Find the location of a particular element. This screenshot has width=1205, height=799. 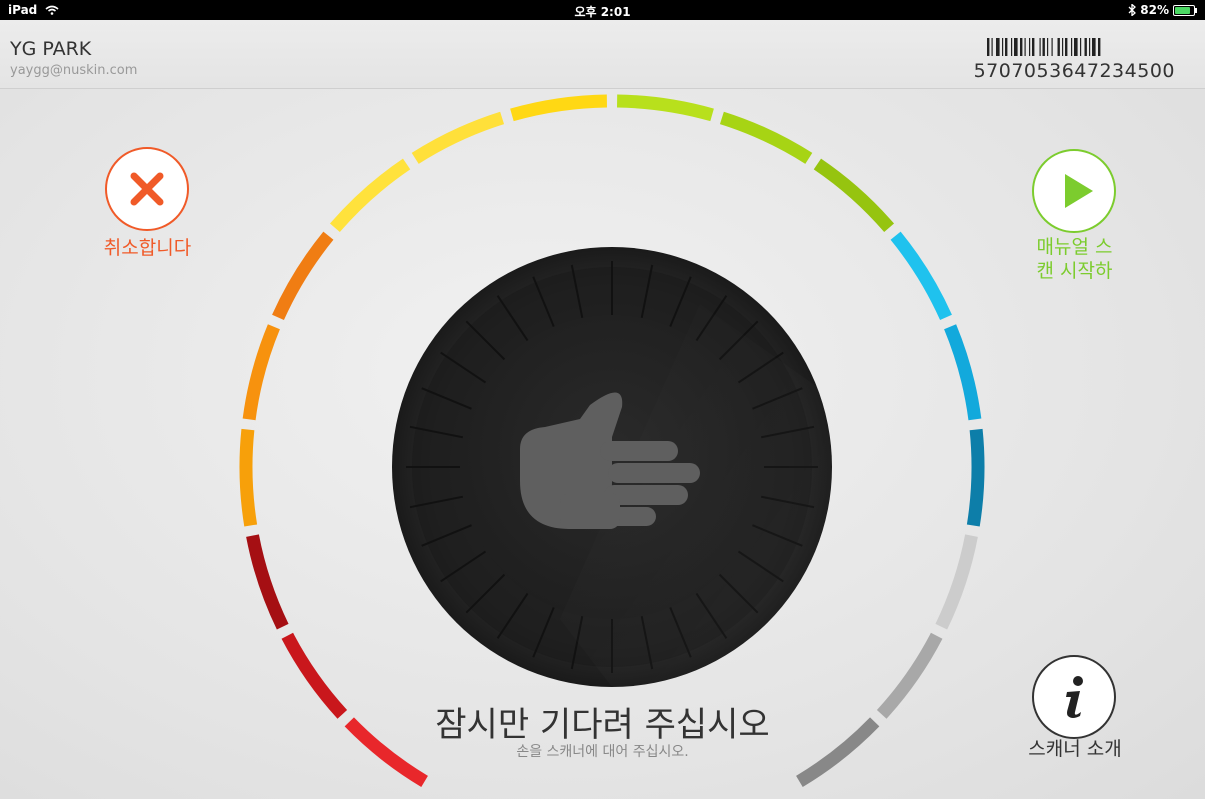

manual-scan-label-line2: 캔 시작하 is located at coordinates (1074, 271).